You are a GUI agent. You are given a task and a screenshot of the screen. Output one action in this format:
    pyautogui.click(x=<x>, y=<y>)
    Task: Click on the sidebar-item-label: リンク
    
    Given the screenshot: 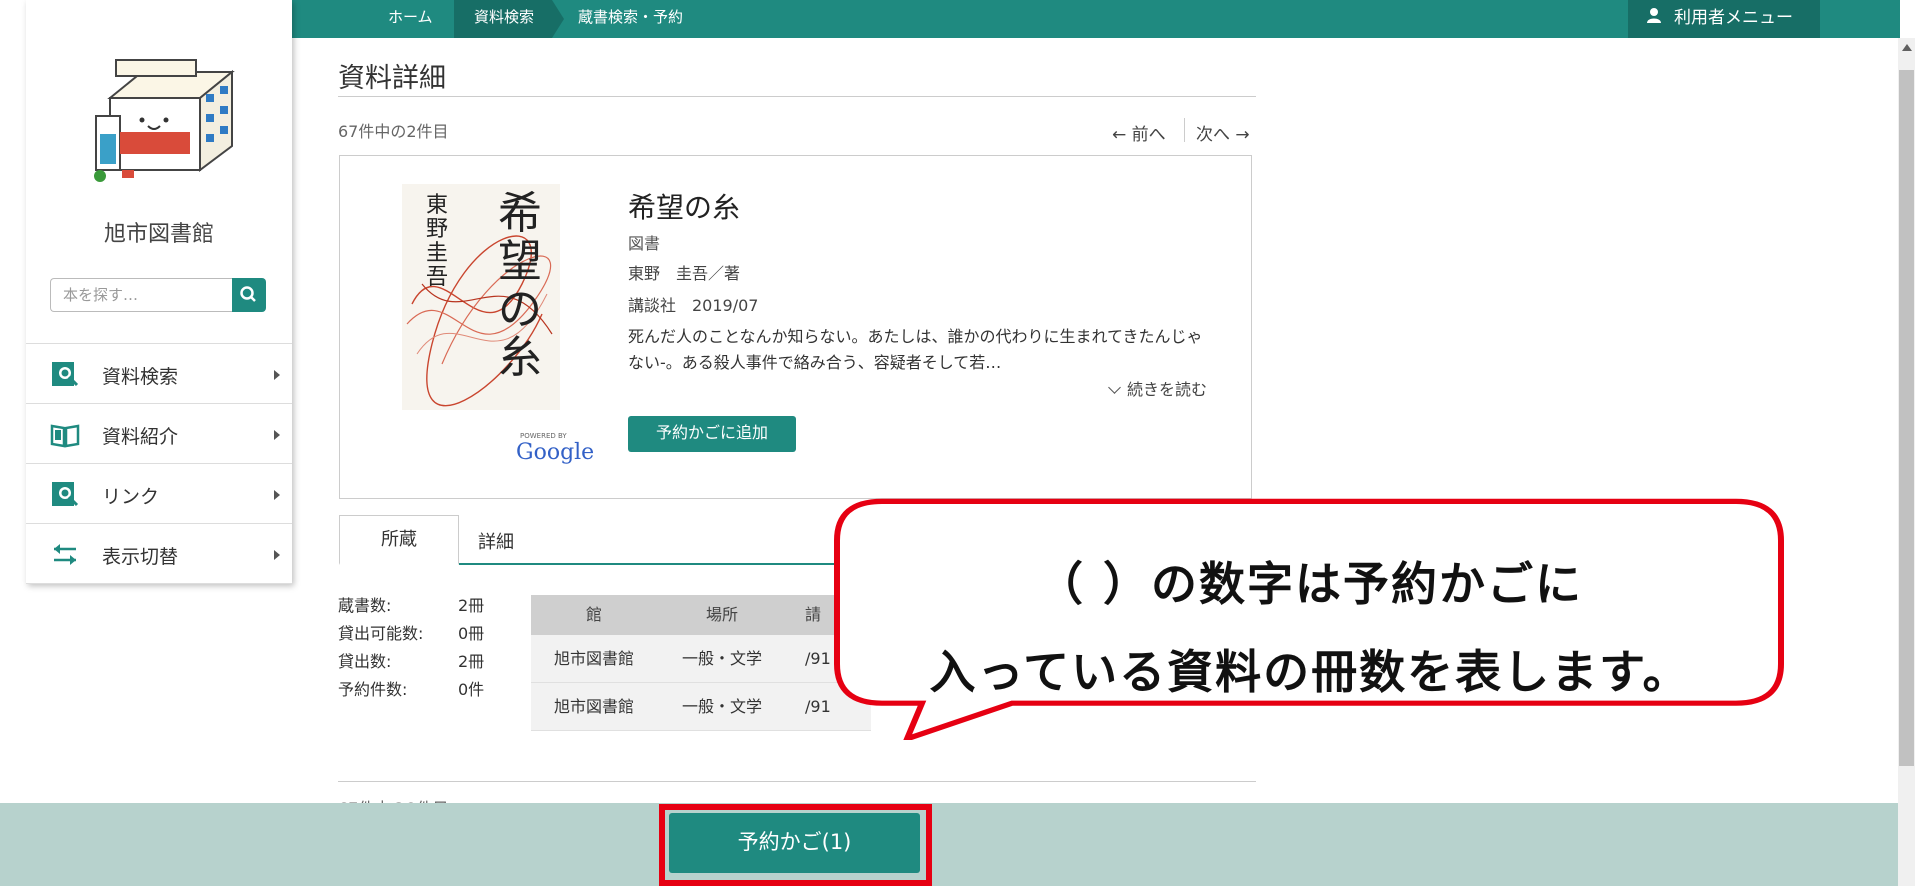 What is the action you would take?
    pyautogui.click(x=131, y=497)
    